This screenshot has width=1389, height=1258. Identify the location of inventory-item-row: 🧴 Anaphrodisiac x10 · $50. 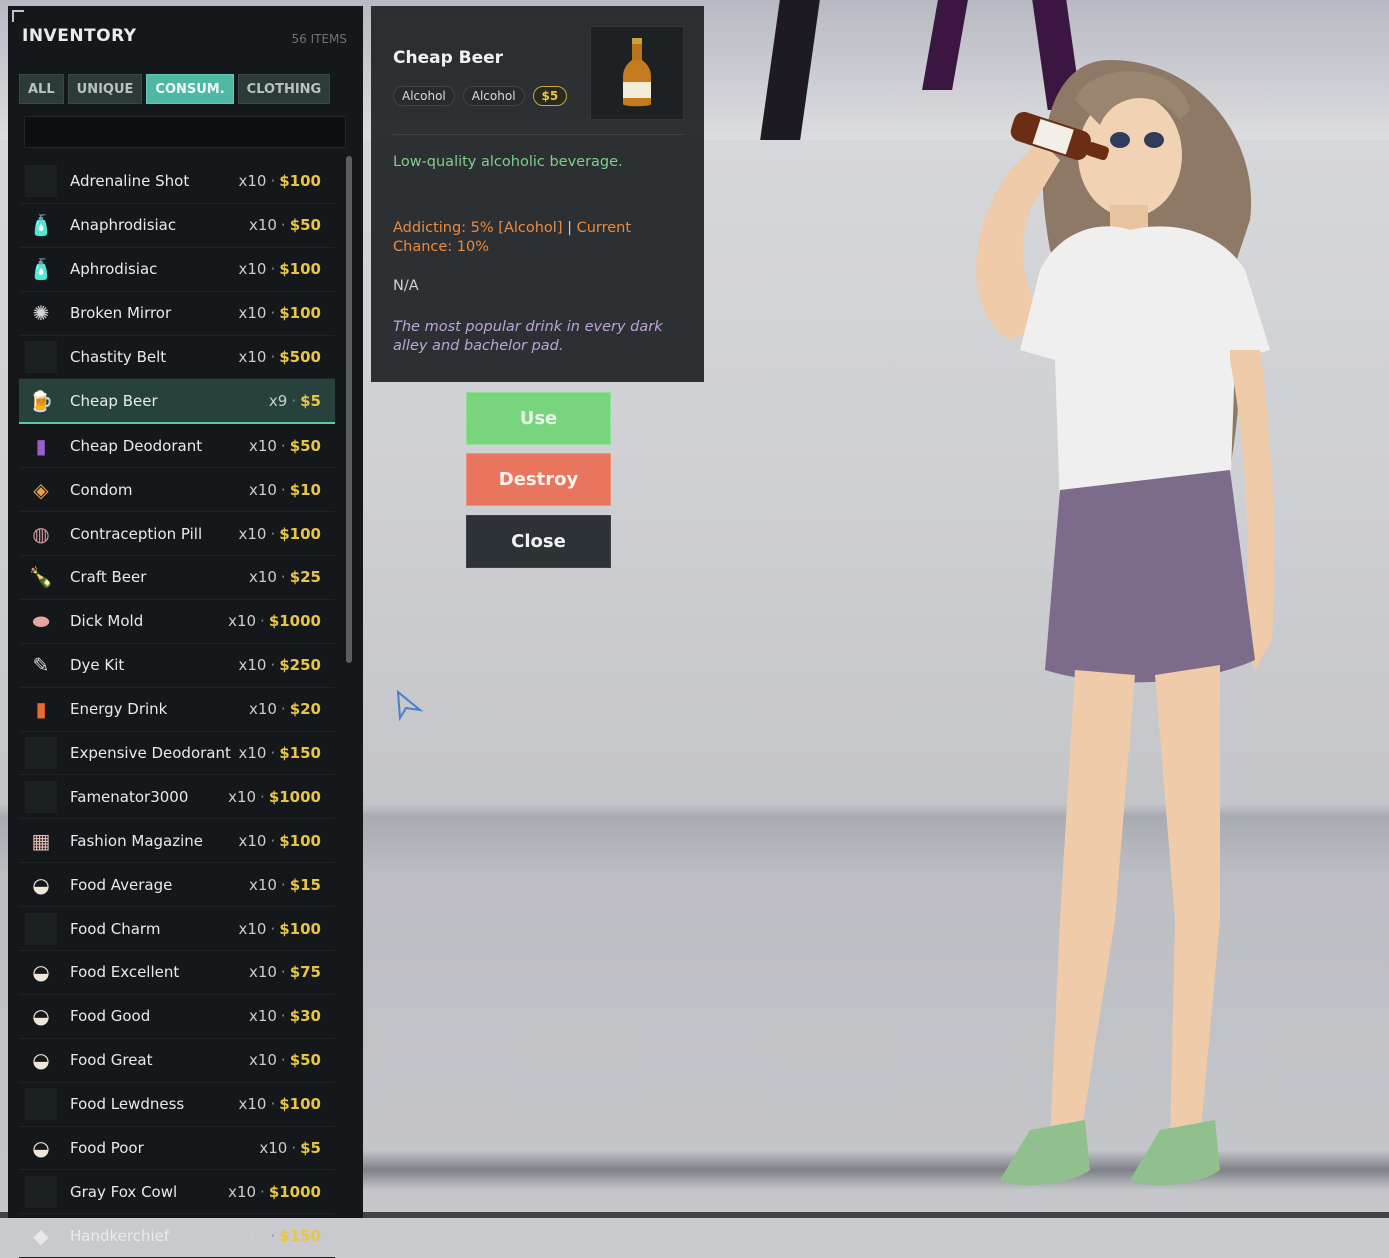
(177, 226).